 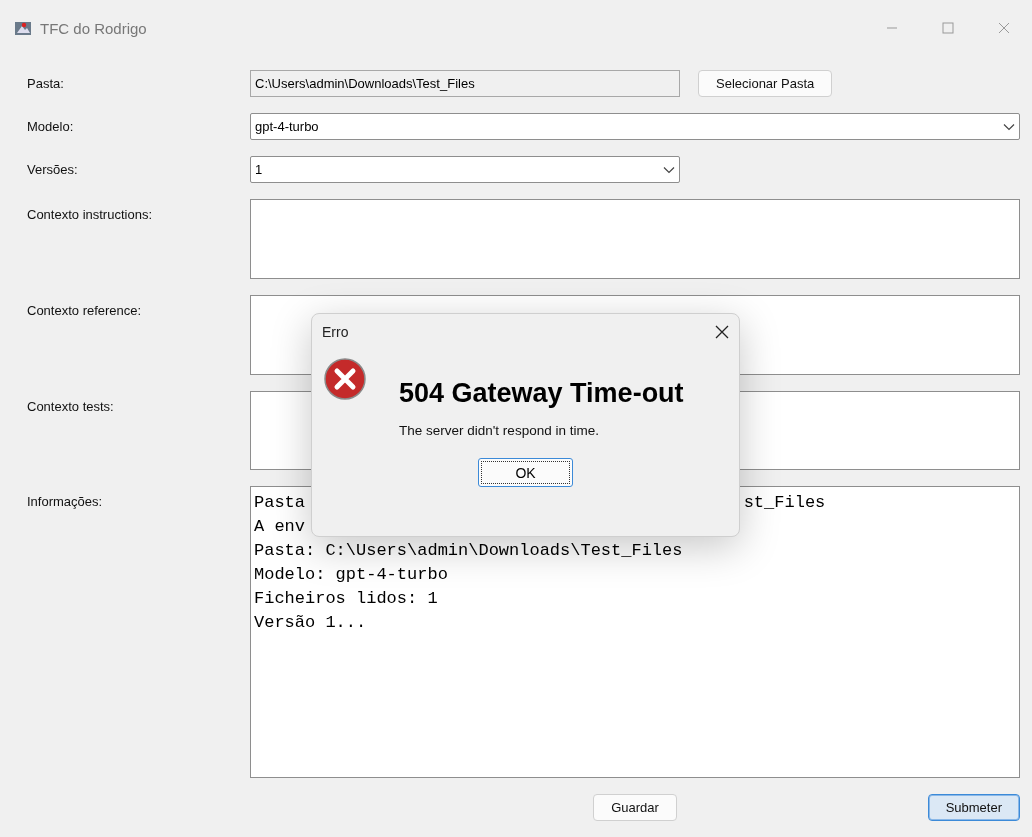 What do you see at coordinates (351, 575) in the screenshot?
I see `log-line: Modelo: gpt-4-turbo` at bounding box center [351, 575].